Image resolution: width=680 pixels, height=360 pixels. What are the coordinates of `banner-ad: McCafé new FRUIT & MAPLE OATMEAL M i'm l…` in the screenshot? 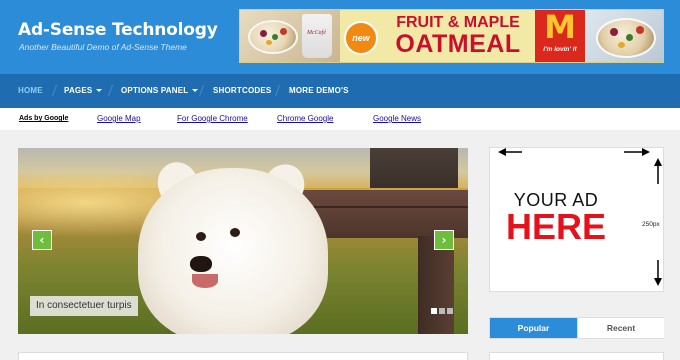 It's located at (451, 36).